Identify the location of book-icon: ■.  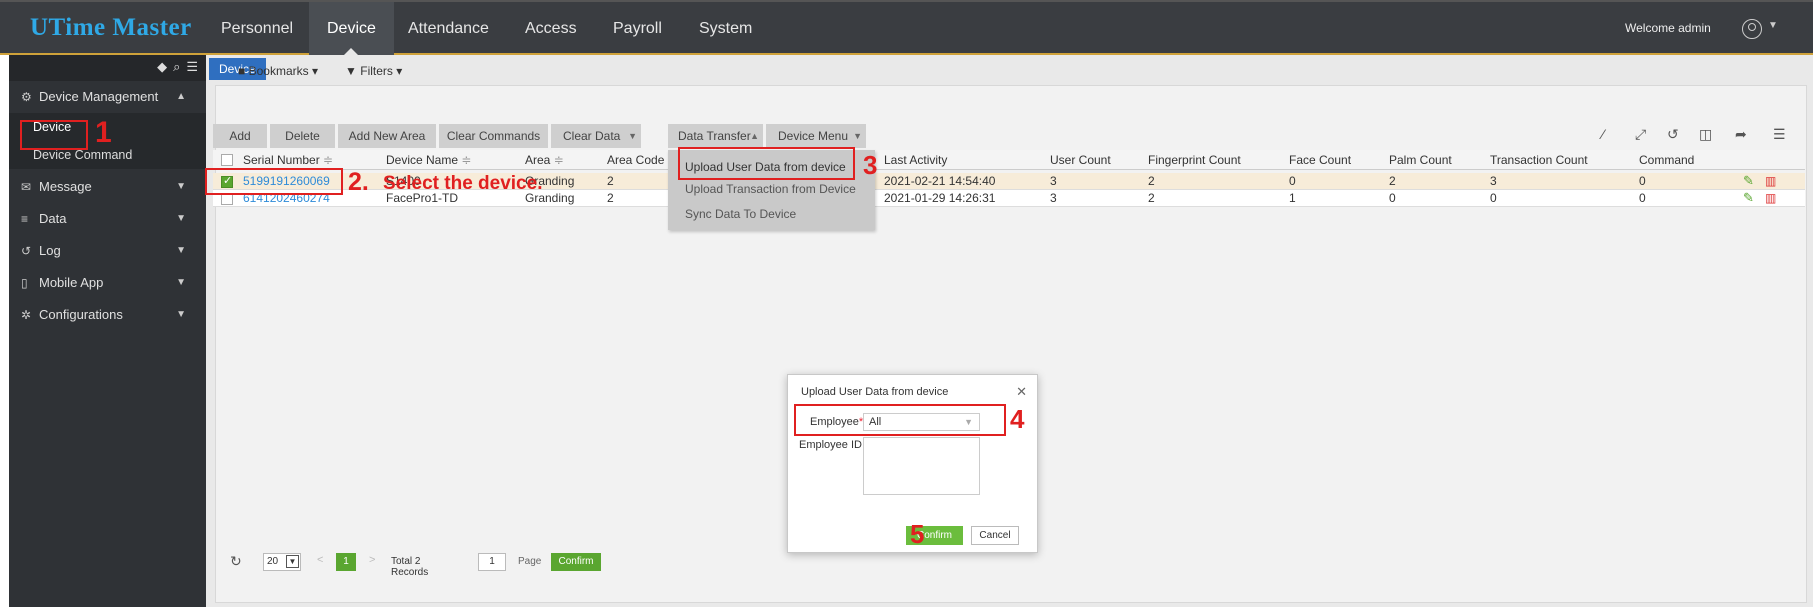
(242, 71).